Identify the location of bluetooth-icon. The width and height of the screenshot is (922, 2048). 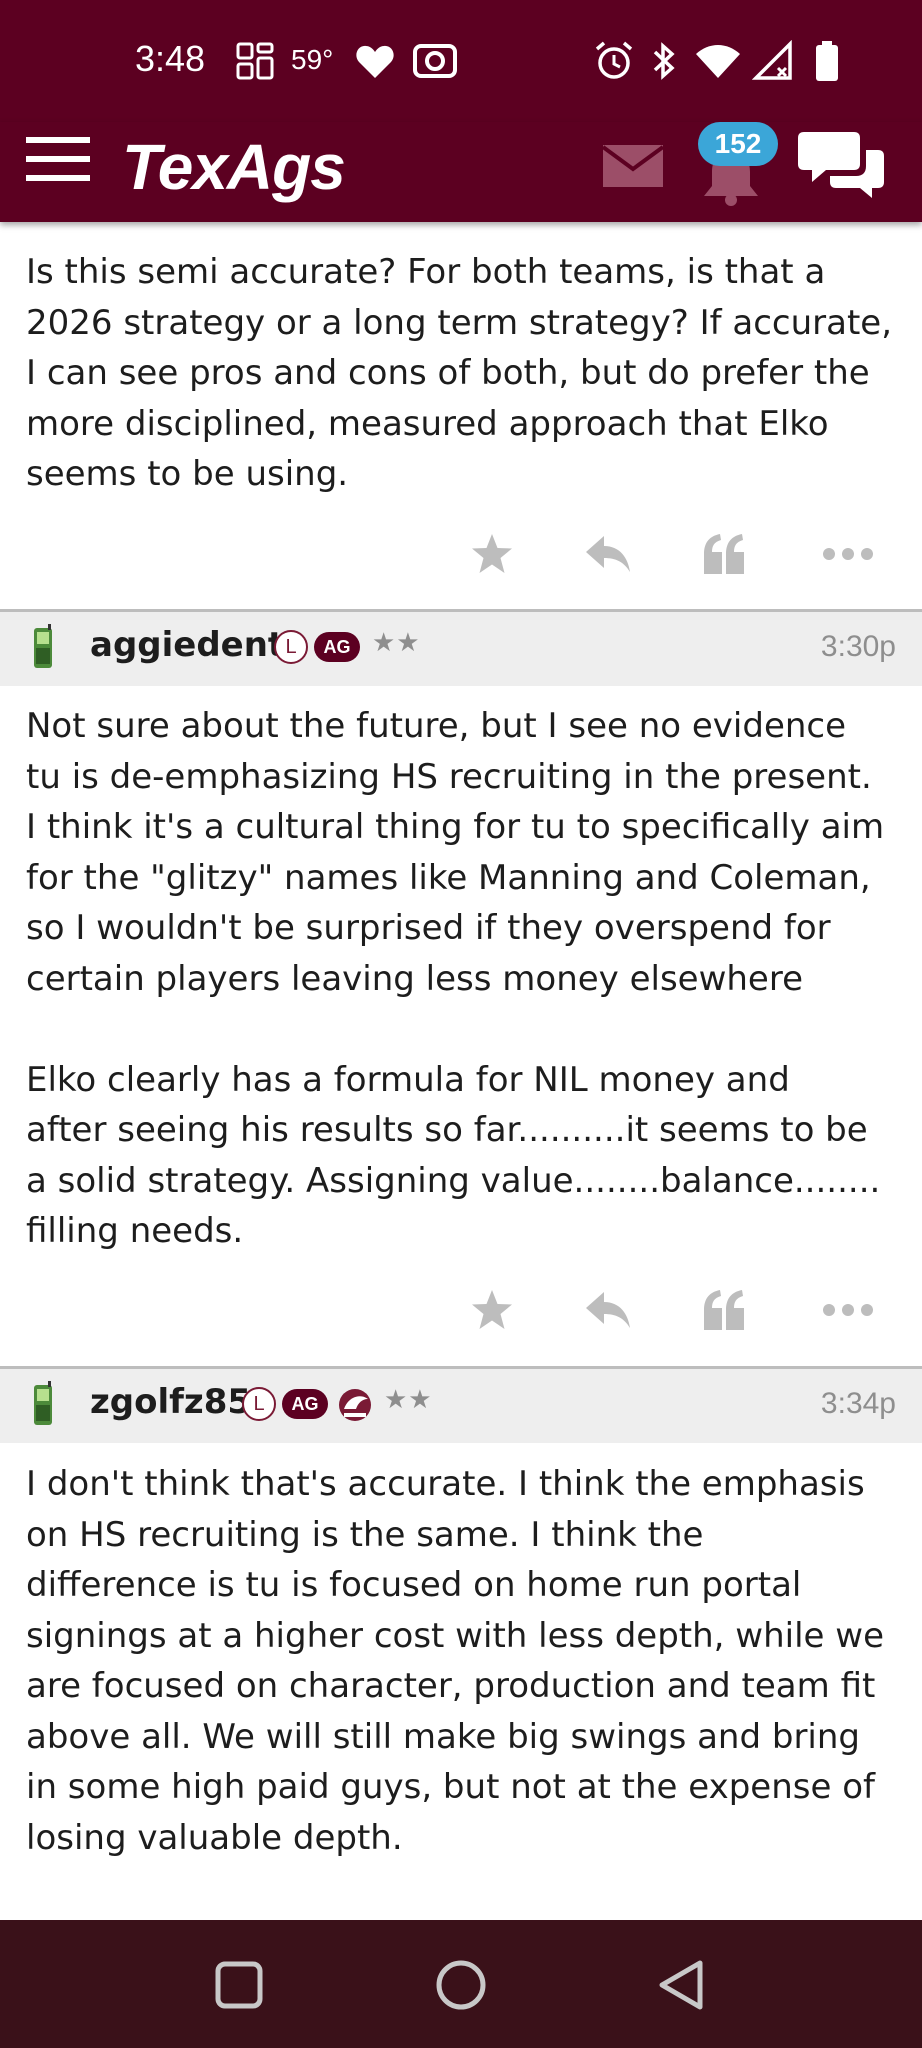
(664, 61).